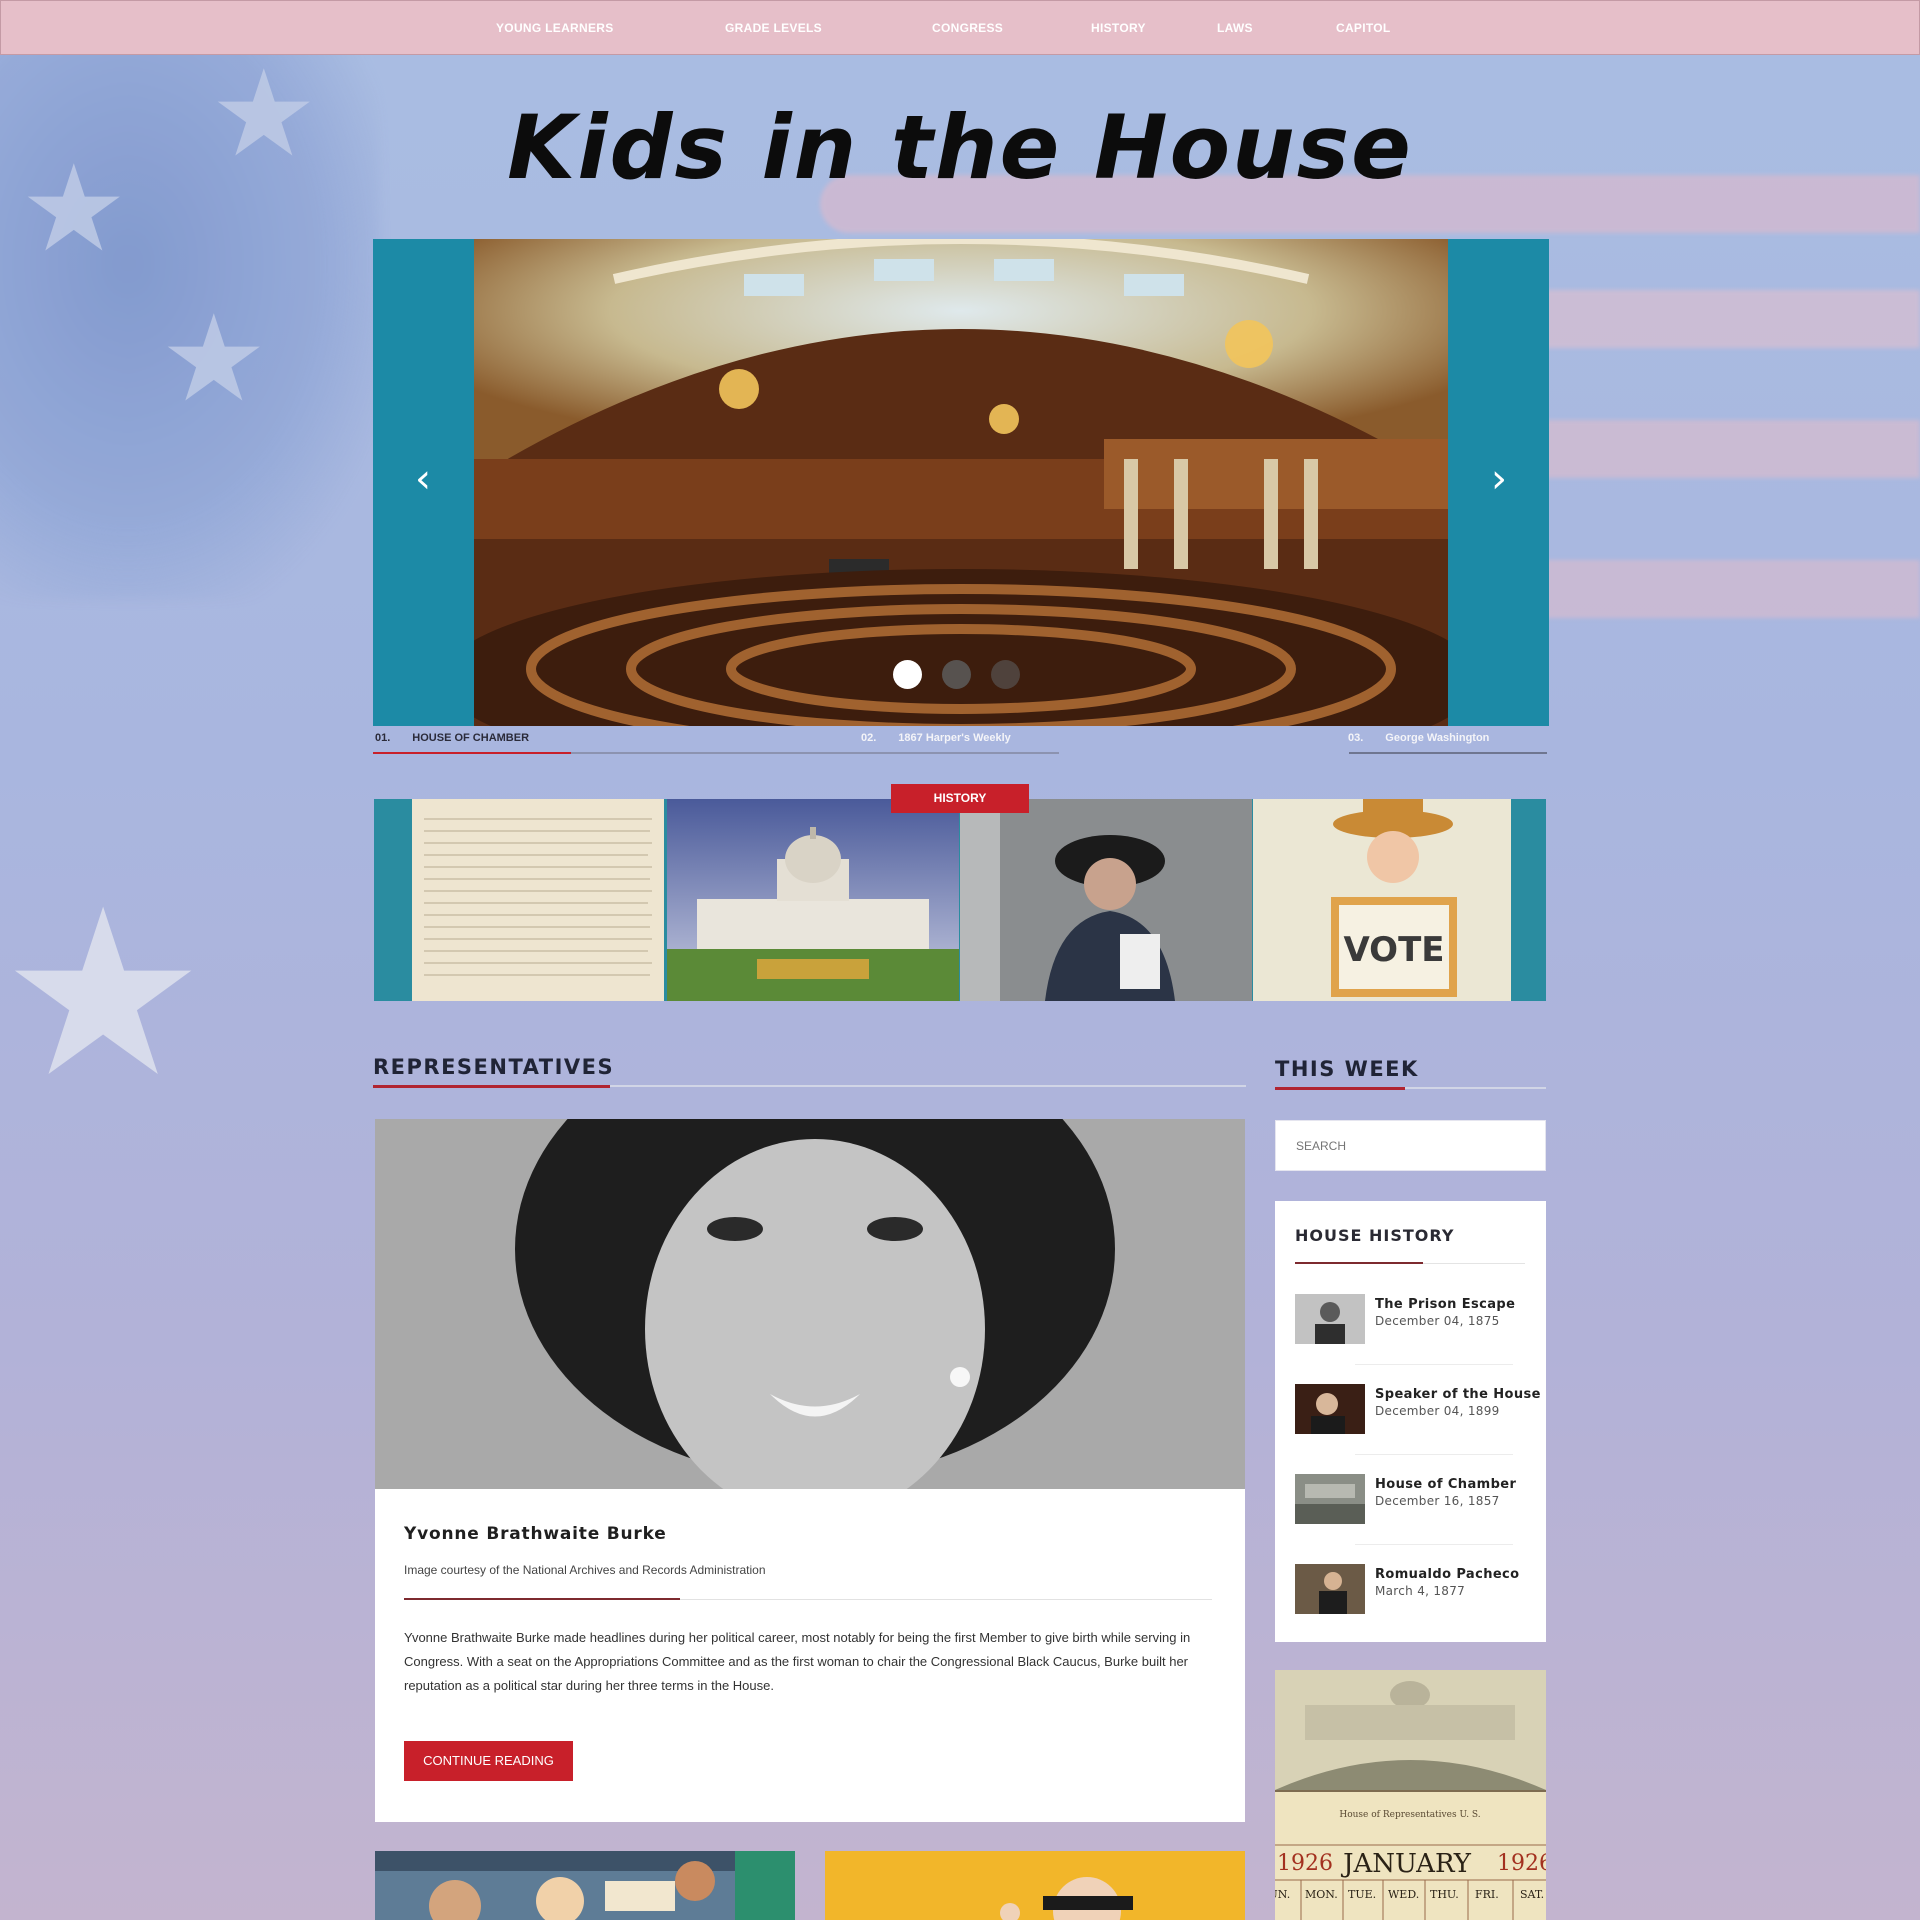  What do you see at coordinates (1362, 1894) in the screenshot?
I see `calendar-day-label: TUE.` at bounding box center [1362, 1894].